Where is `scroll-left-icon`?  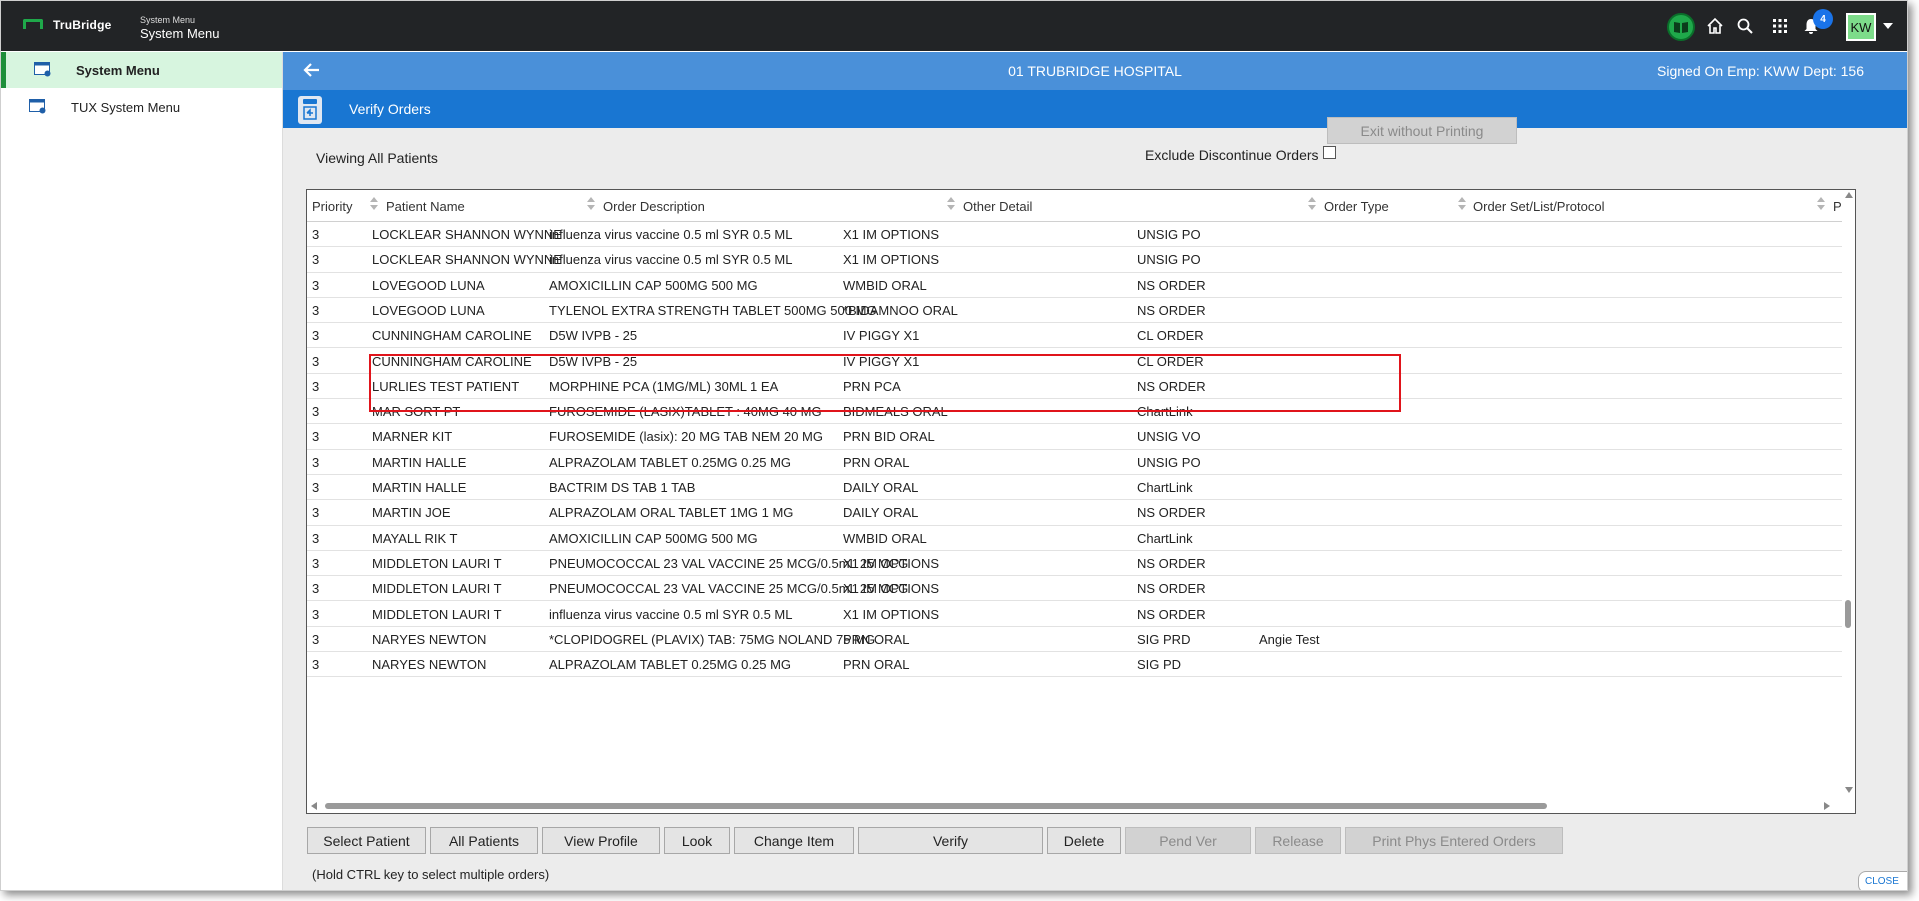
scroll-left-icon is located at coordinates (314, 806).